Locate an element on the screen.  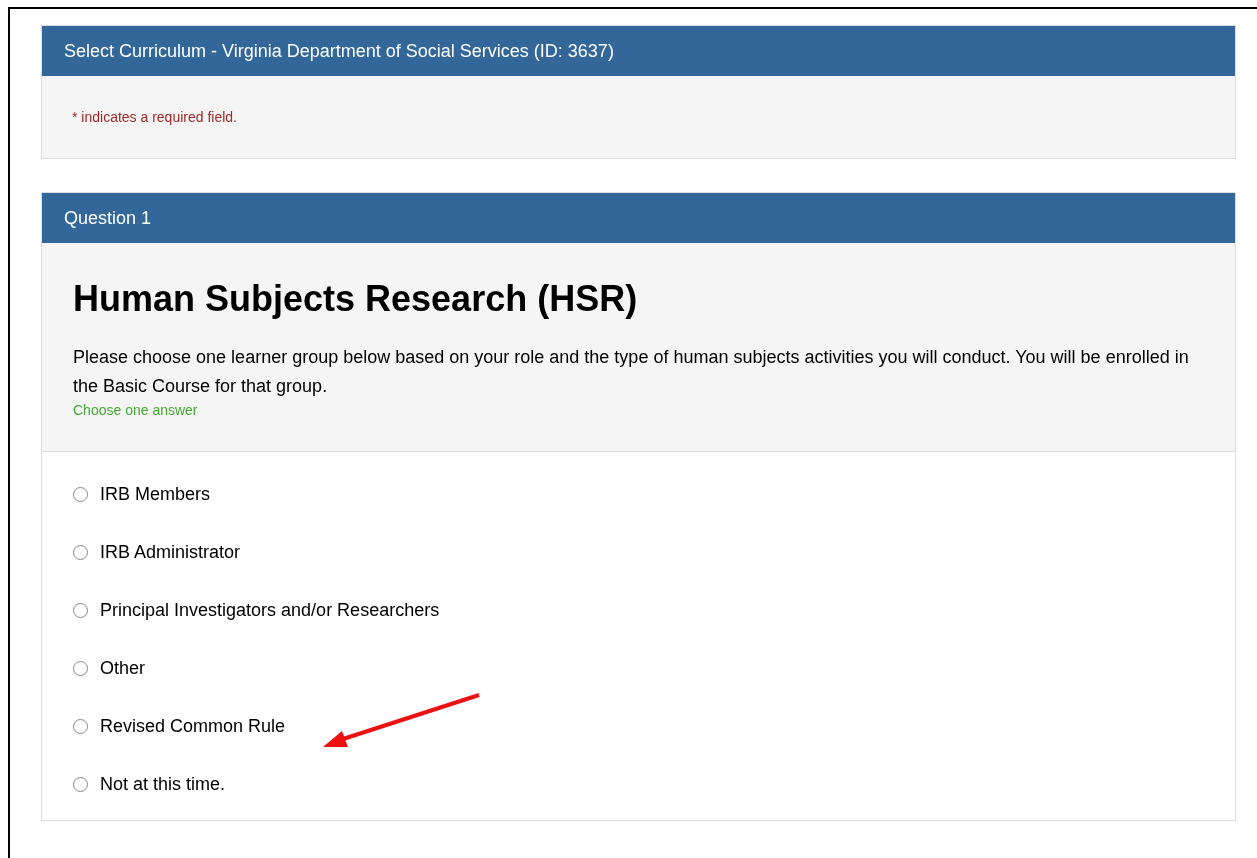
answer-hint: Choose one answer is located at coordinates (136, 410).